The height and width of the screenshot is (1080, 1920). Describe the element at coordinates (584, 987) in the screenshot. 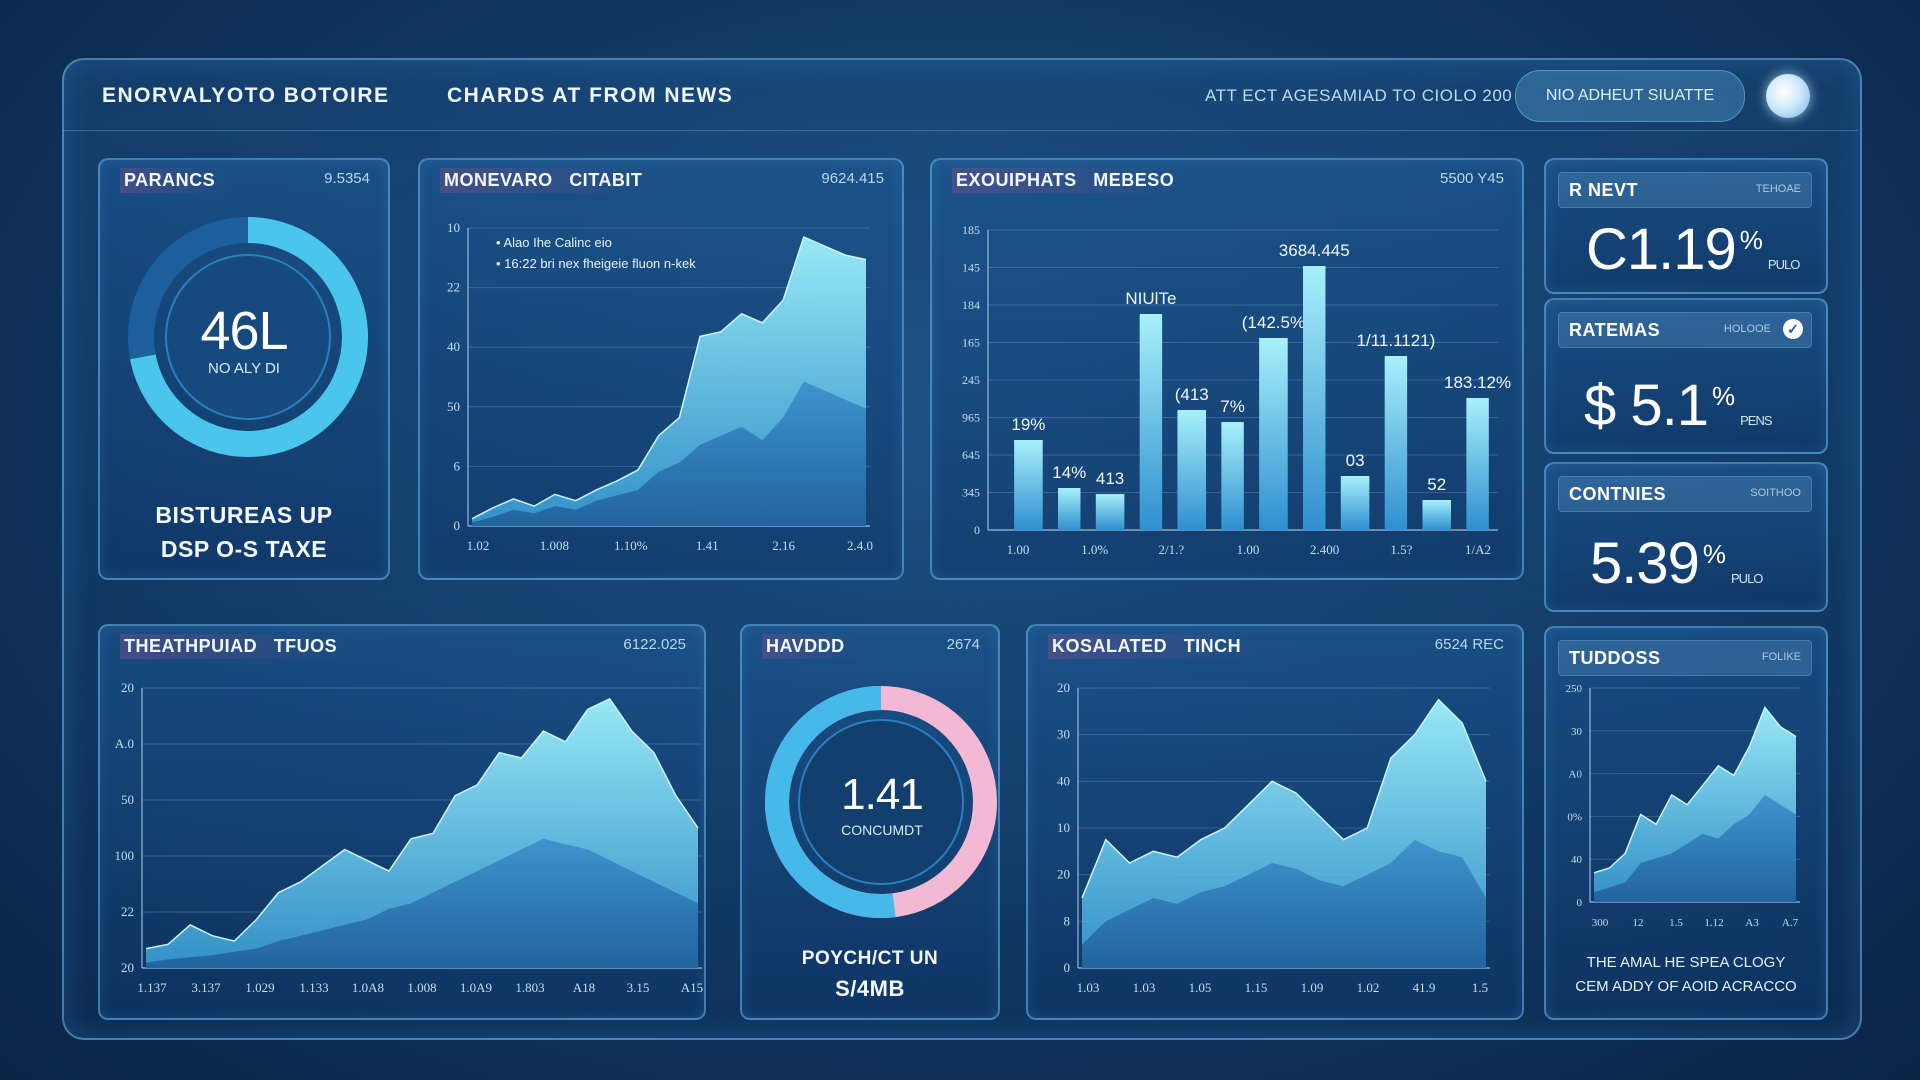

I see `x-tick-label: A18` at that location.